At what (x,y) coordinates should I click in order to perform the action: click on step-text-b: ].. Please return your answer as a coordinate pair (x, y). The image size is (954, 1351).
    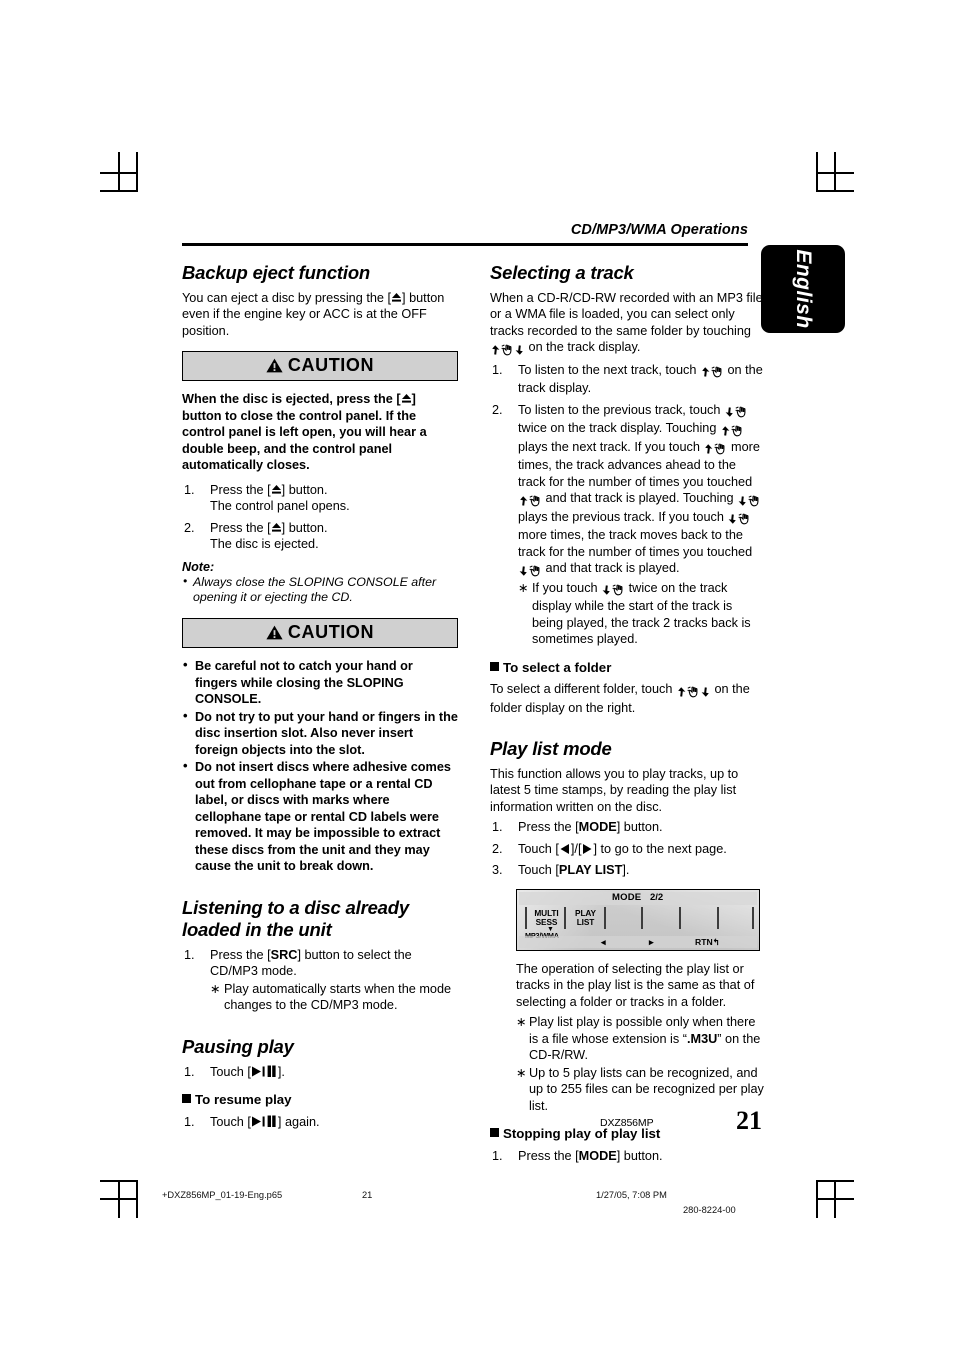
    Looking at the image, I should click on (281, 1071).